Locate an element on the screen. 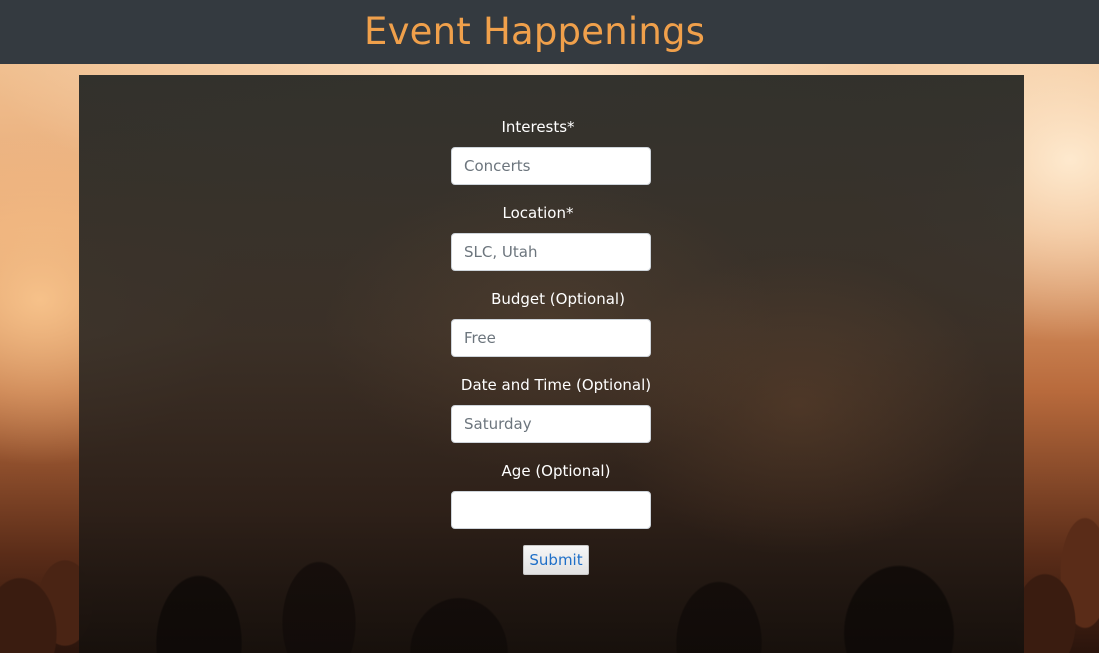 This screenshot has width=1099, height=653. age-label: Age (Optional) is located at coordinates (556, 471).